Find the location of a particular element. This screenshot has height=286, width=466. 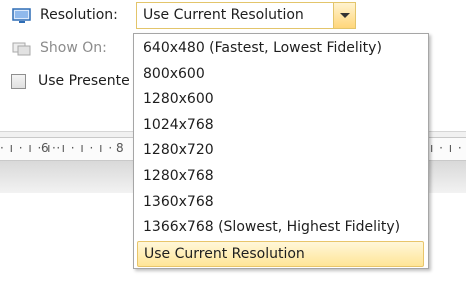

show-on-icon is located at coordinates (21, 49).